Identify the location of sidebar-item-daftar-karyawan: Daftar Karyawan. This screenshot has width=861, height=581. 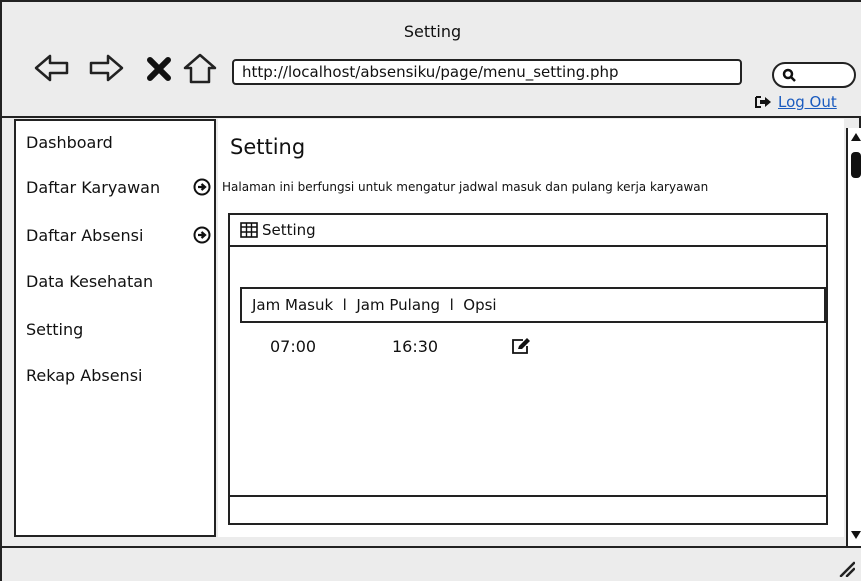
(118, 188).